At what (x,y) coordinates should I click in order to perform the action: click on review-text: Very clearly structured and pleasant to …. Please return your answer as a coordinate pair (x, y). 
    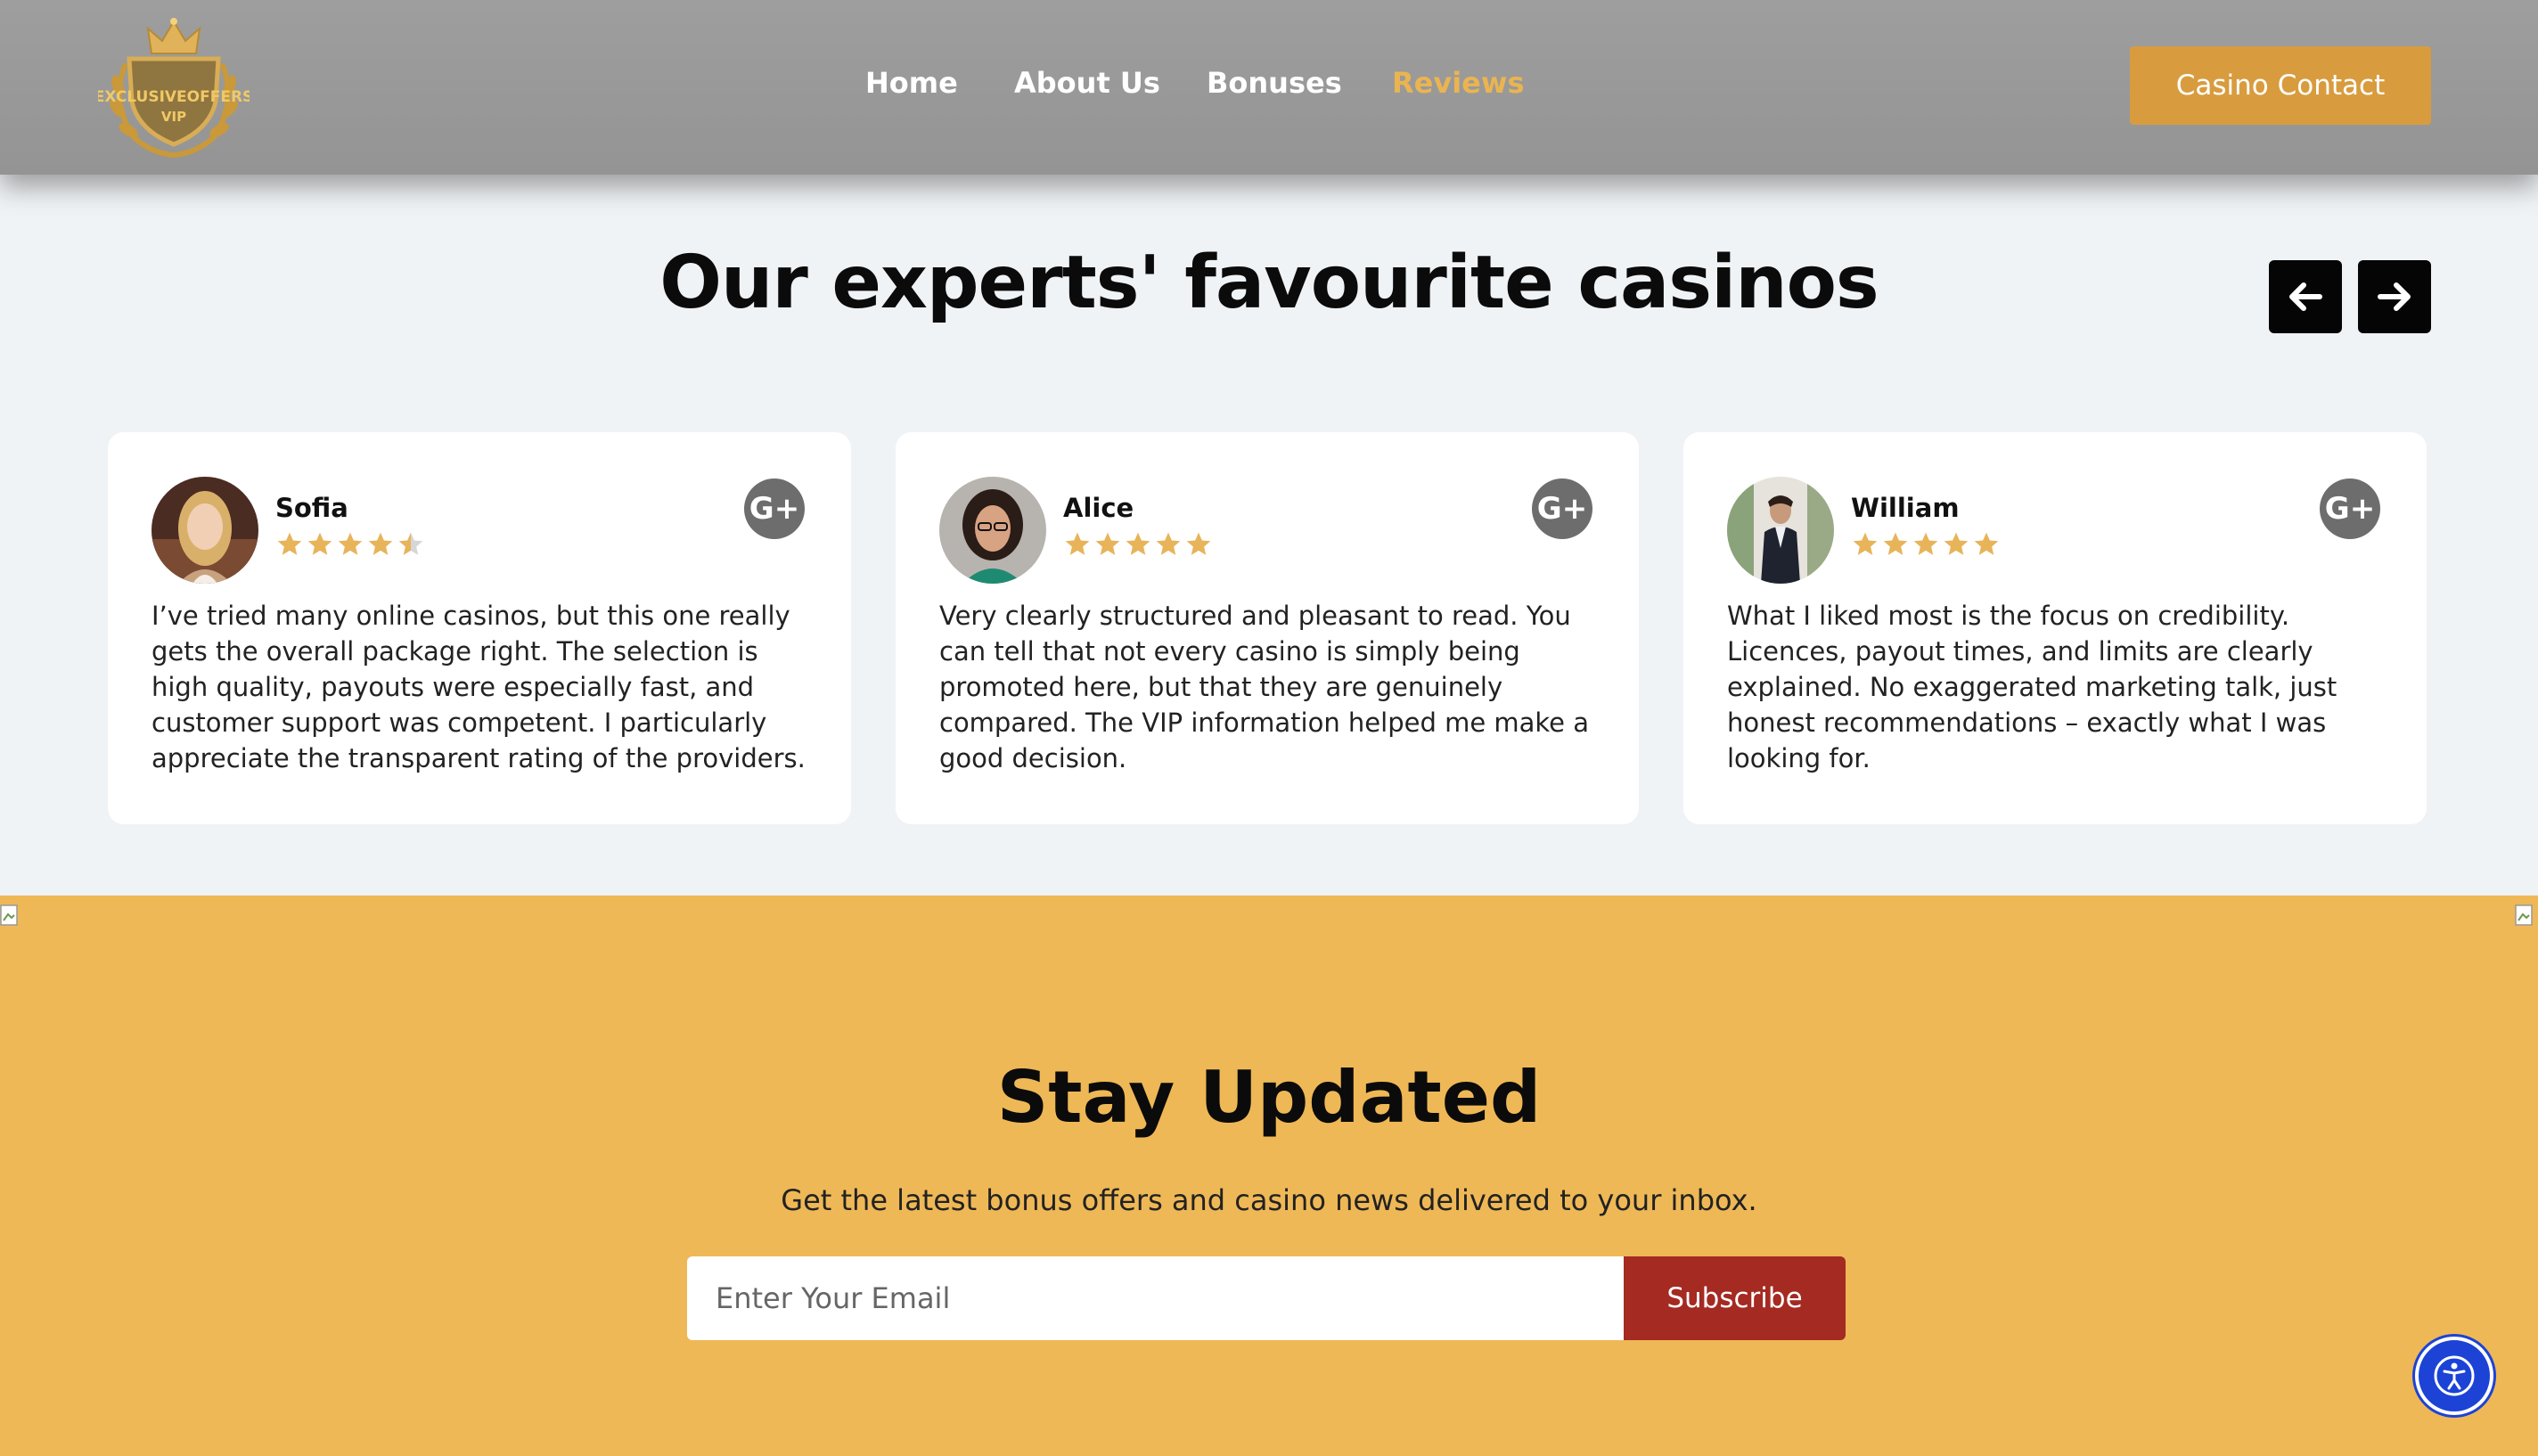
    Looking at the image, I should click on (1265, 687).